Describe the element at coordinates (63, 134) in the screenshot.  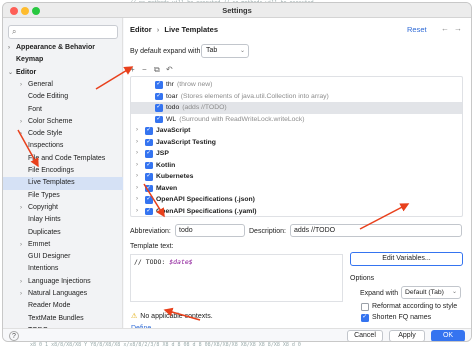
I see `sidebar-item: › Code Style` at that location.